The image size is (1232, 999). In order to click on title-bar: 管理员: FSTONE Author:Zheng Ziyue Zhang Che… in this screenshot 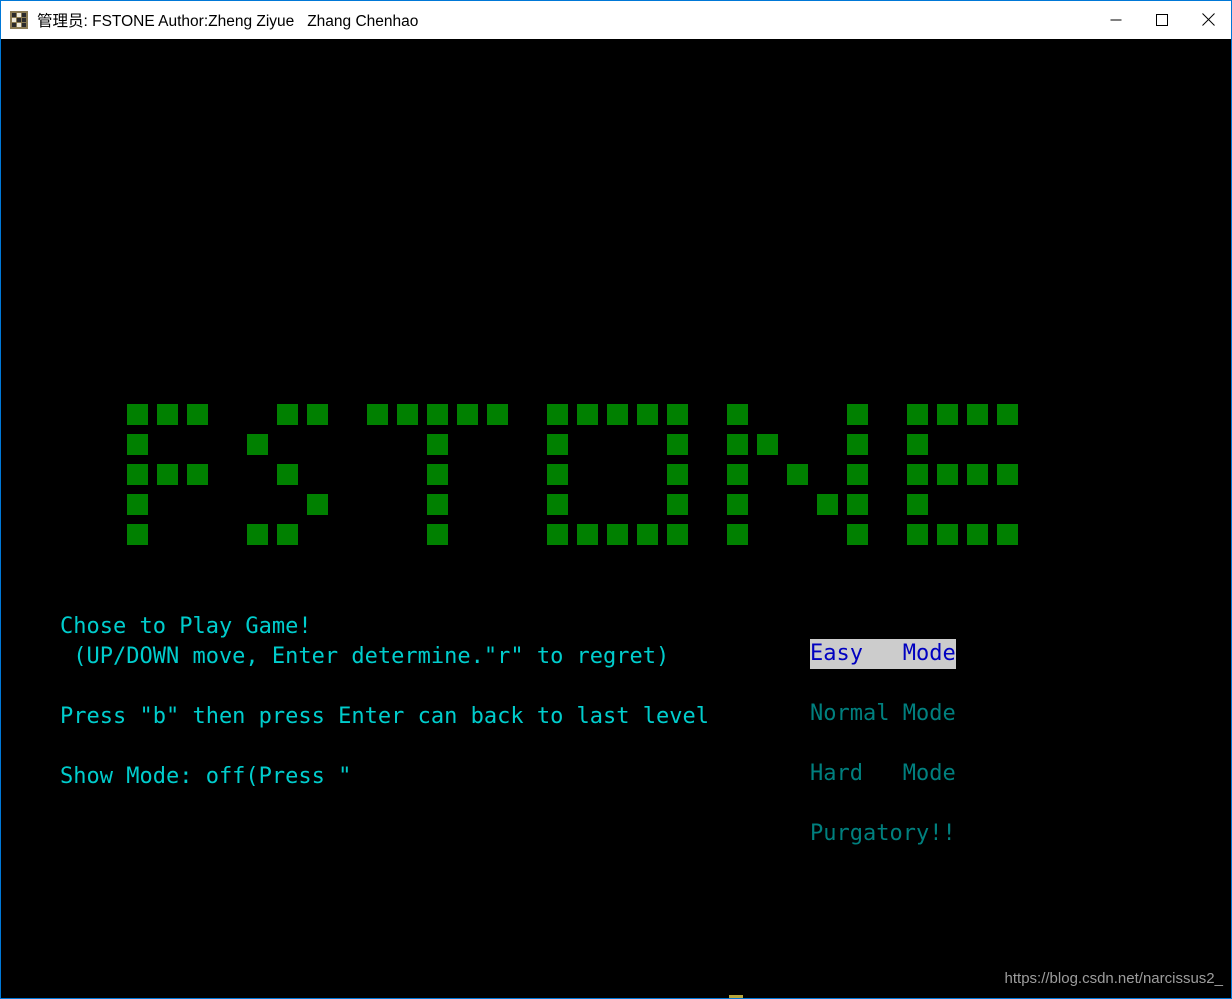, I will do `click(616, 20)`.